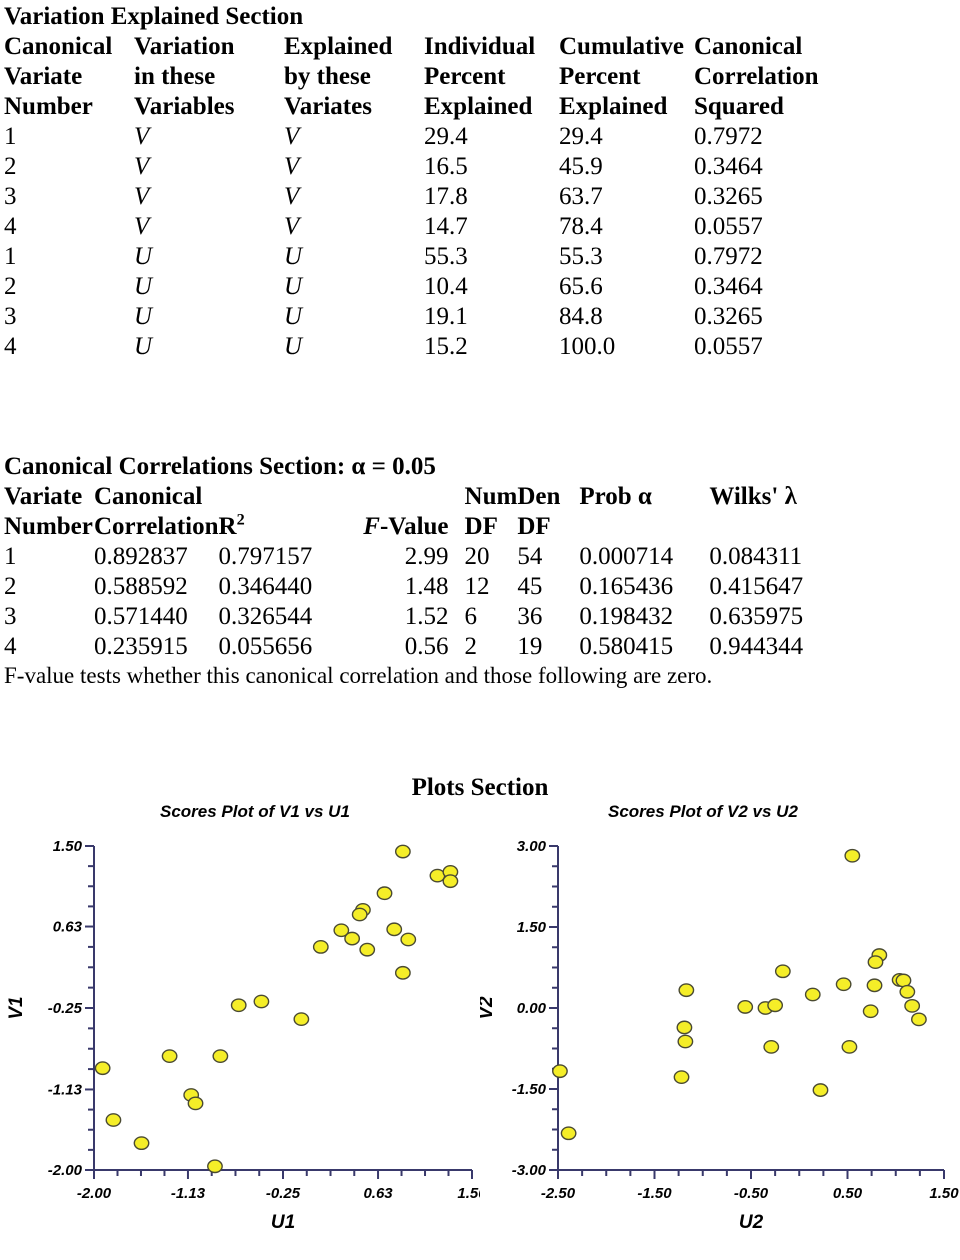 This screenshot has height=1260, width=960. What do you see at coordinates (434, 197) in the screenshot?
I see `table-row: 3 V V 17.8 63.7 0.3265` at bounding box center [434, 197].